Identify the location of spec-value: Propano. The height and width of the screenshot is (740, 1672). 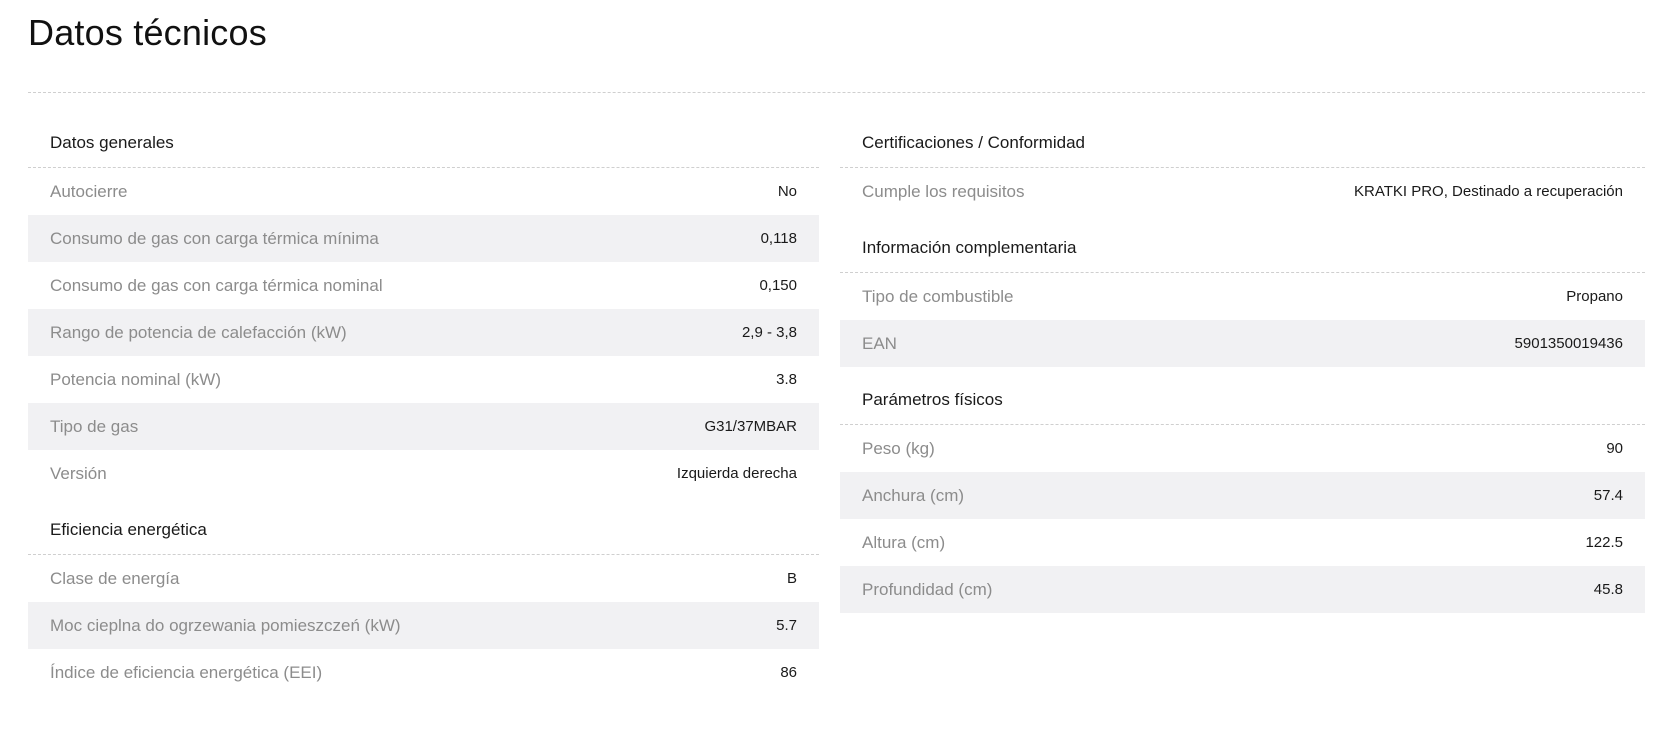
(1594, 296).